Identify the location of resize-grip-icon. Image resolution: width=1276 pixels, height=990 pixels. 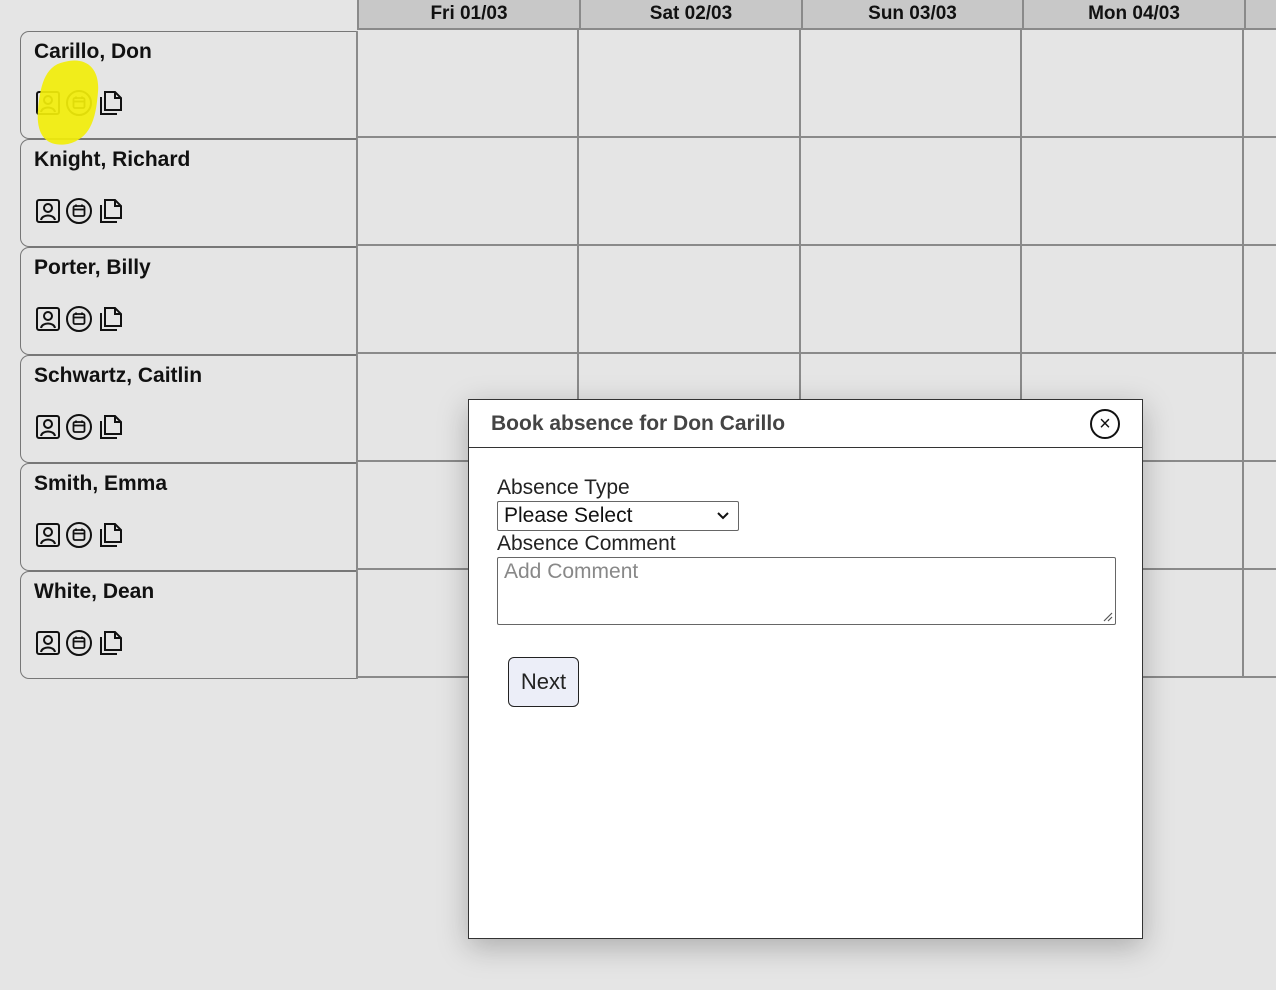
(1107, 616).